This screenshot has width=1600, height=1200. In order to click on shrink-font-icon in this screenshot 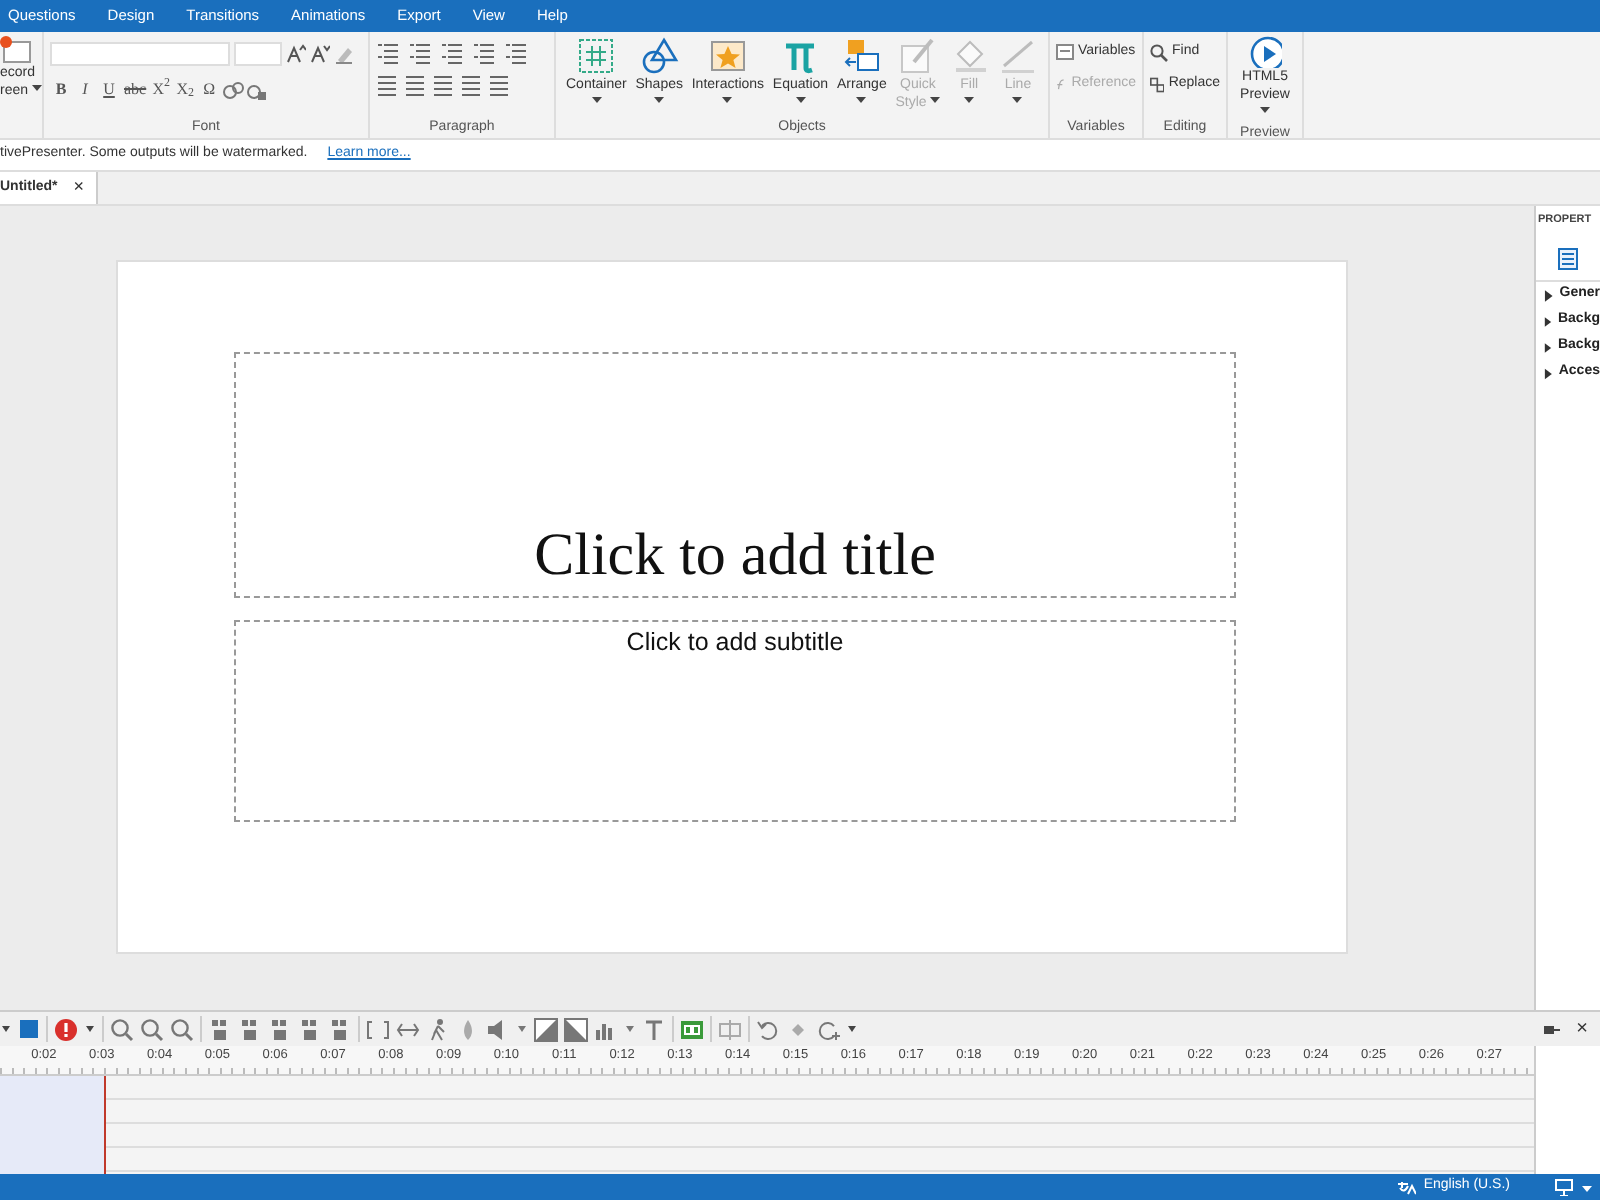, I will do `click(320, 54)`.